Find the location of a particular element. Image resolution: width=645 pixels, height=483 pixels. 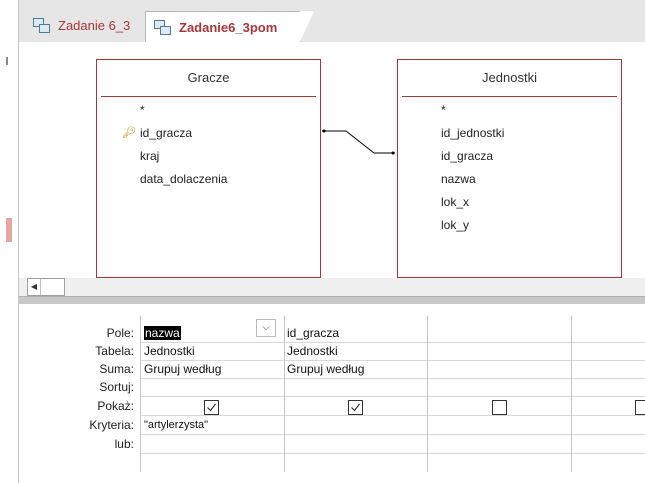

chevron-down-icon: ⌵ is located at coordinates (266, 328).